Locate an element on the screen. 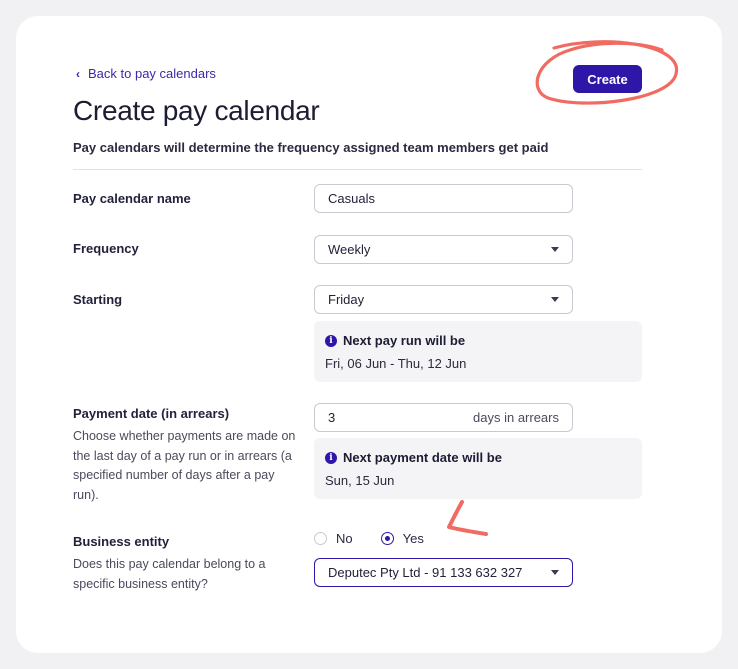 Image resolution: width=738 pixels, height=669 pixels. page-title: Create pay calendar is located at coordinates (196, 110).